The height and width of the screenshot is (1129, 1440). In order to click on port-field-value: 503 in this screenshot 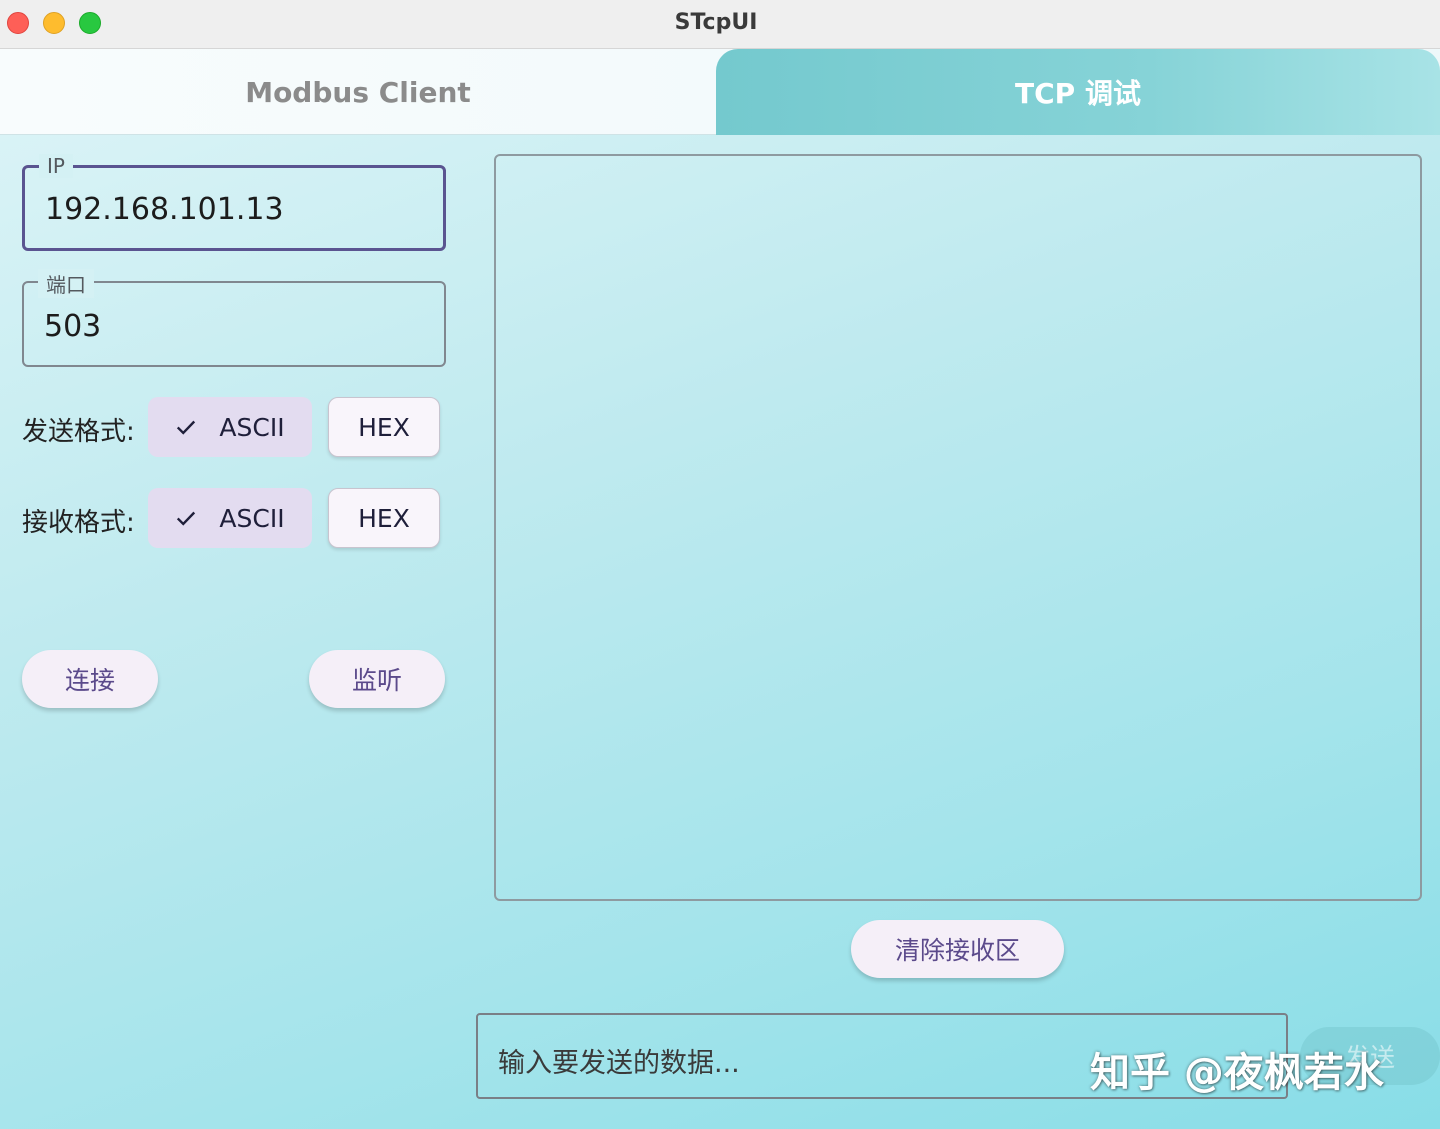, I will do `click(72, 326)`.